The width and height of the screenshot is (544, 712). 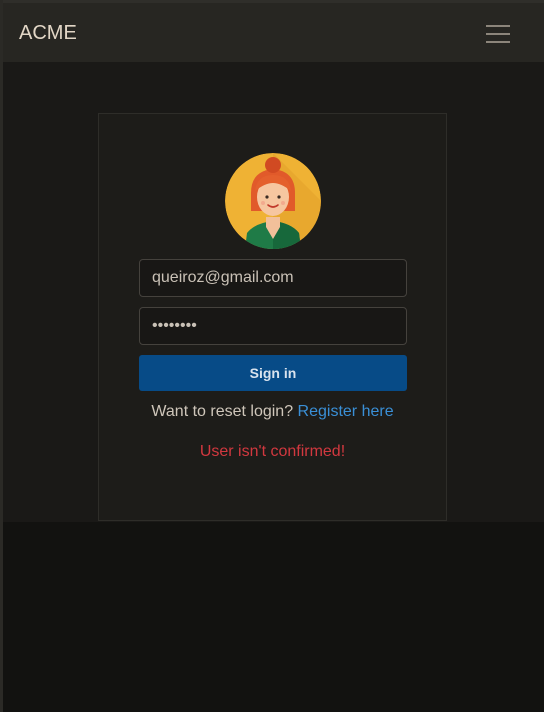 What do you see at coordinates (273, 278) in the screenshot?
I see `email-field` at bounding box center [273, 278].